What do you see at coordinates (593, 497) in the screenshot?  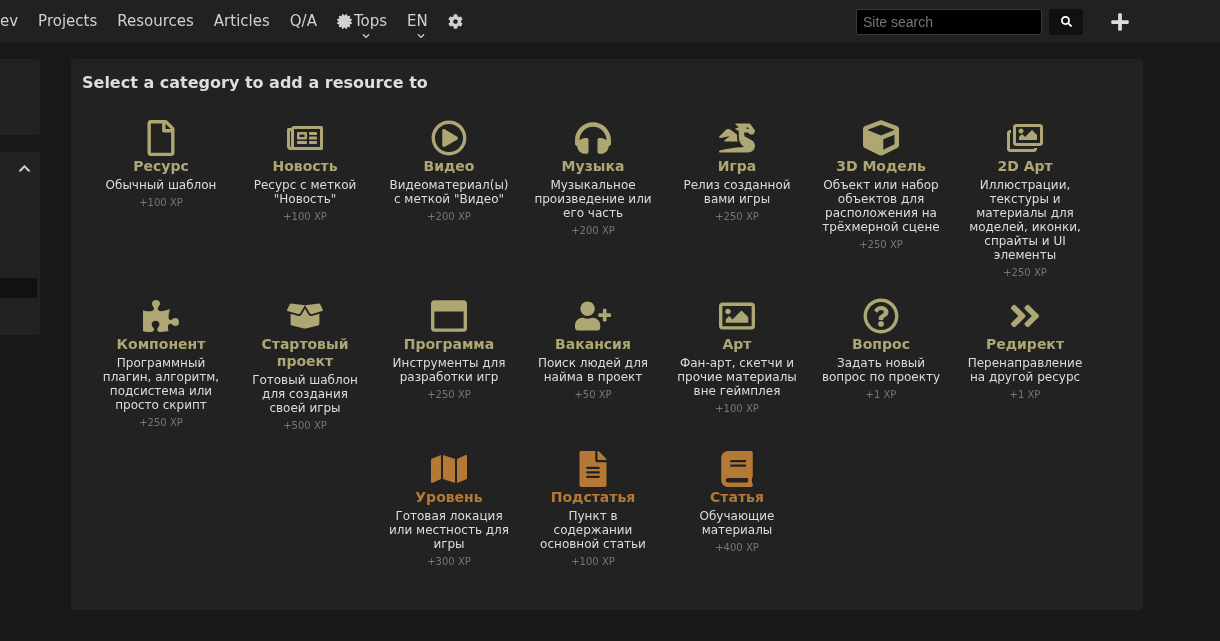 I see `category-link: Подстатья` at bounding box center [593, 497].